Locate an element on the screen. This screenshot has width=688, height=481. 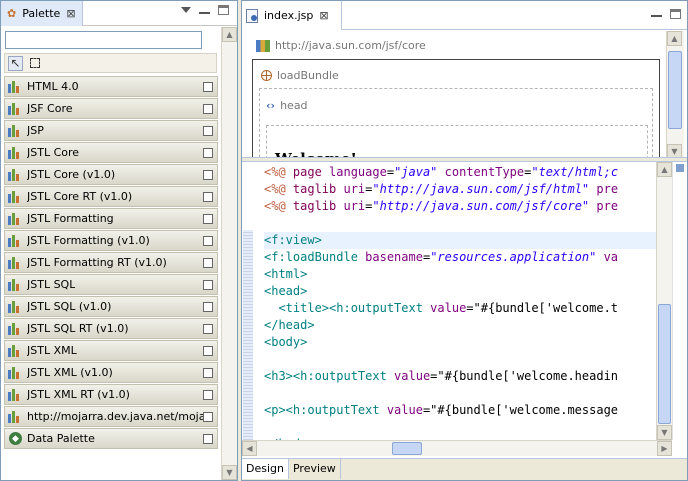
palette-tab: ✿ Palette ⊠ is located at coordinates (42, 13).